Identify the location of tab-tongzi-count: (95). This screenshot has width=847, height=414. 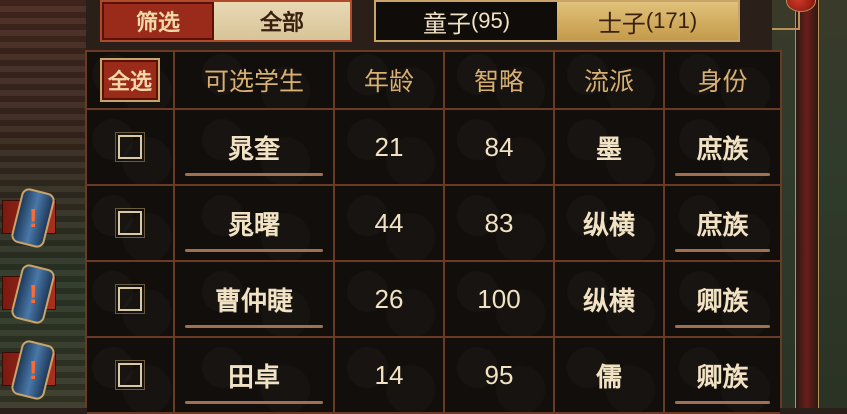
(490, 20).